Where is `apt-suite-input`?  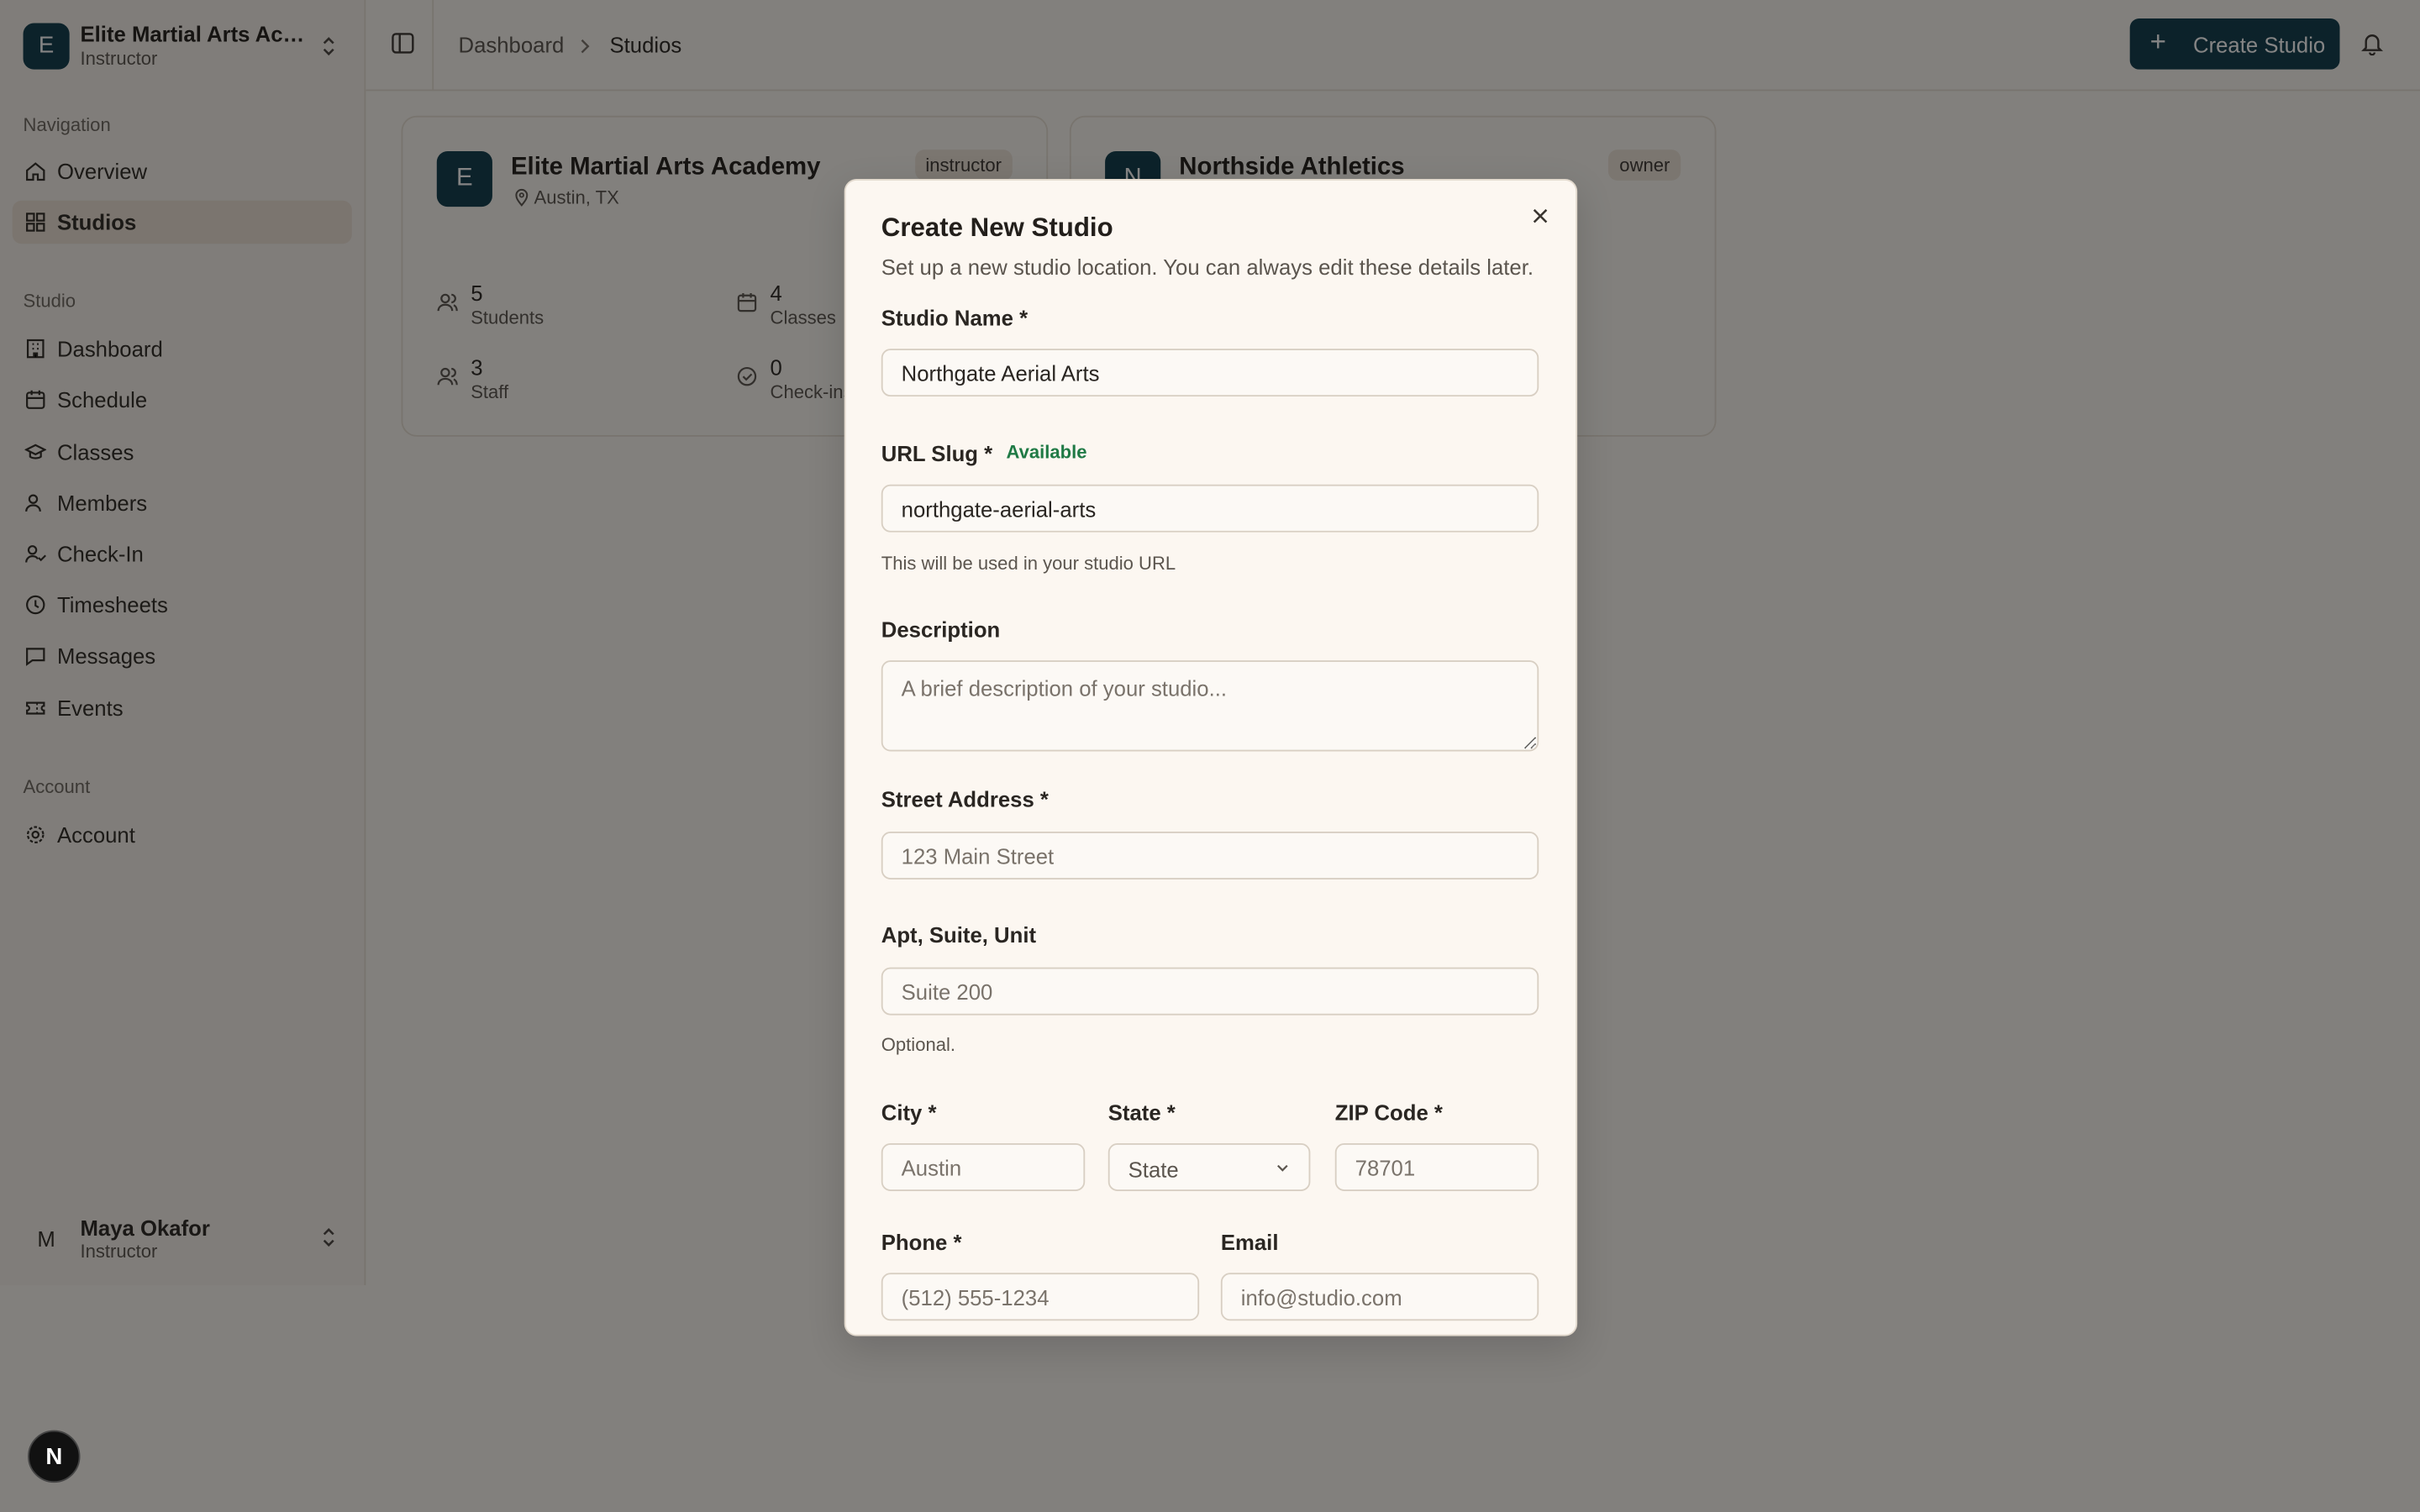
apt-suite-input is located at coordinates (1210, 991).